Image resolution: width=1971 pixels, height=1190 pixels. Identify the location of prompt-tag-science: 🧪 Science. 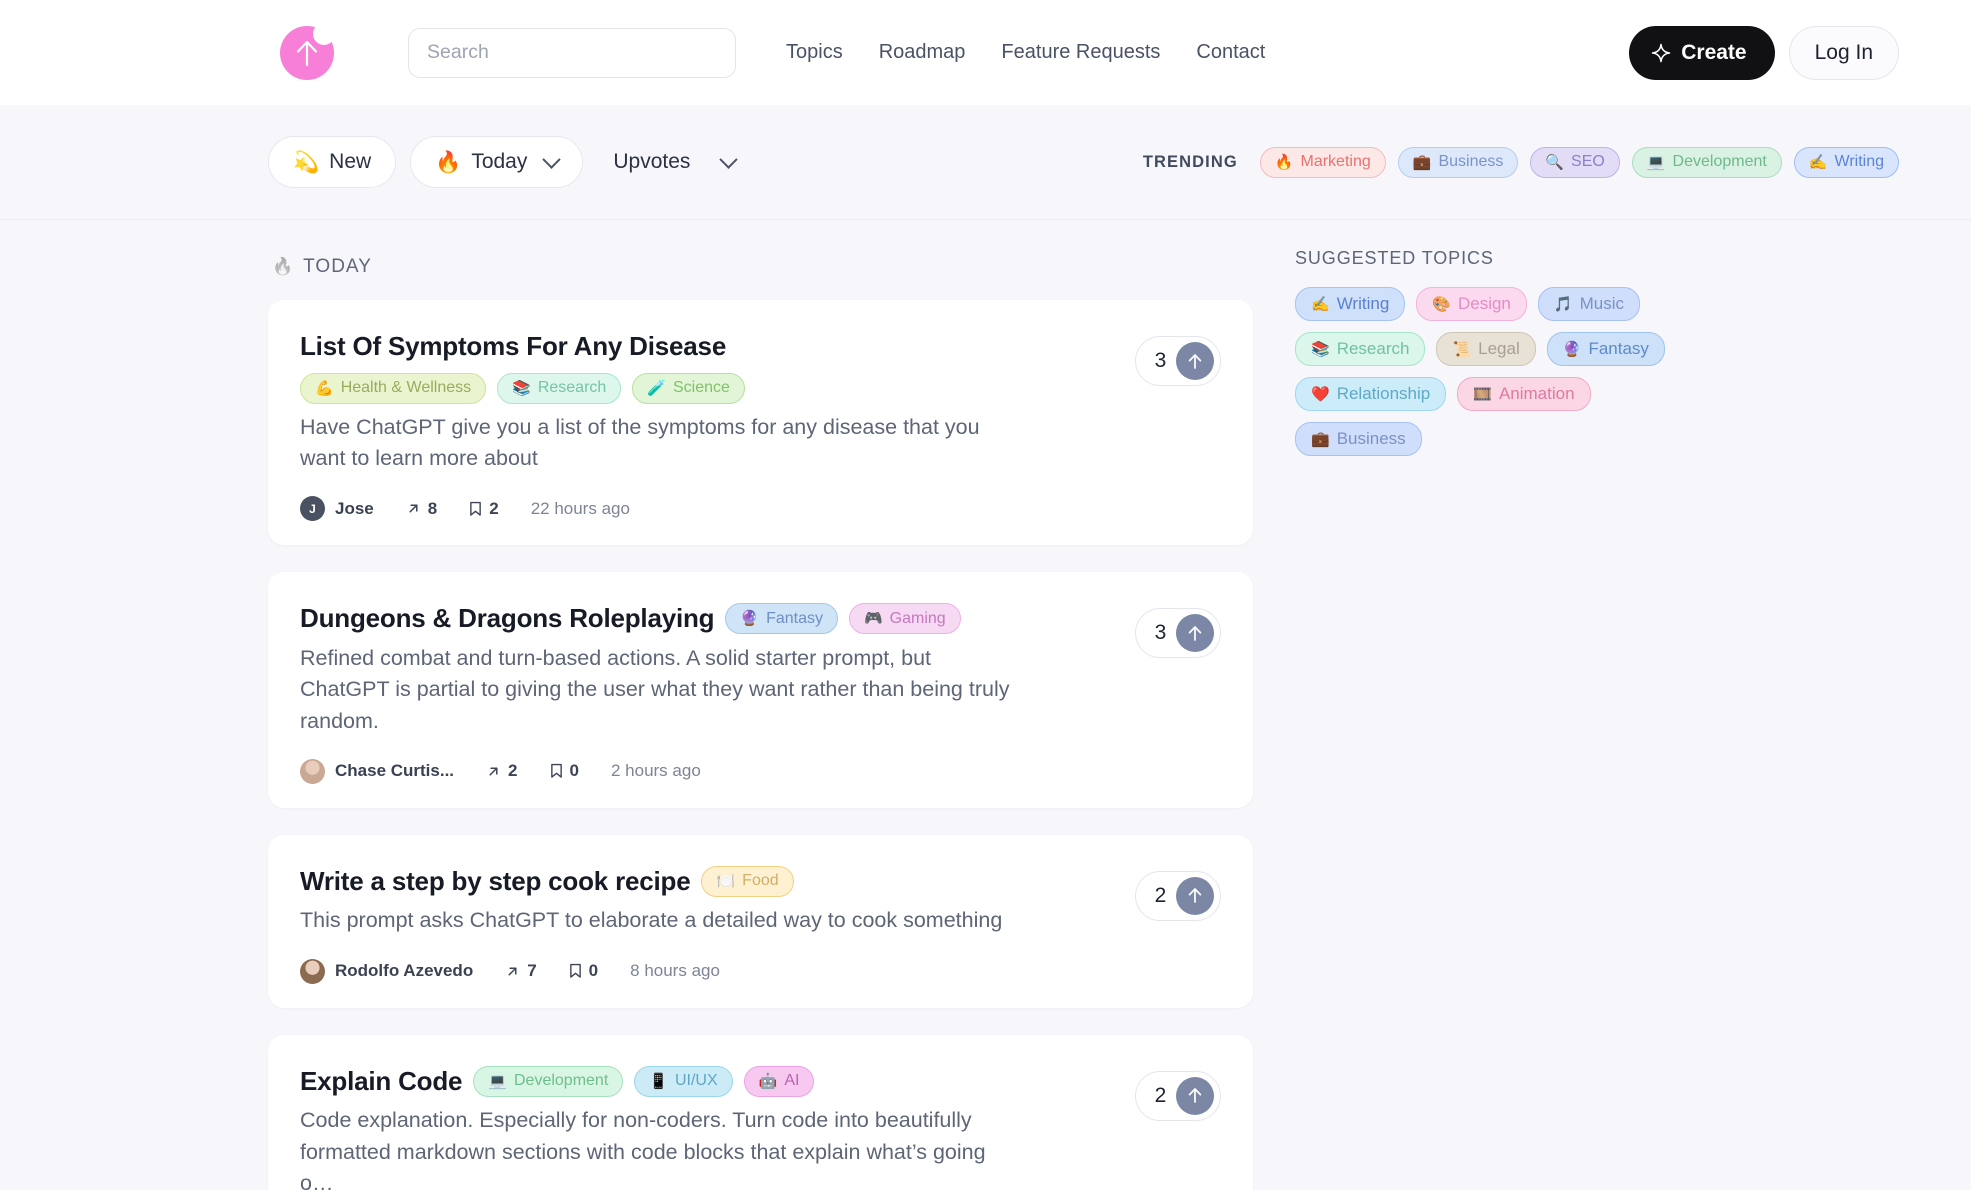
(688, 388).